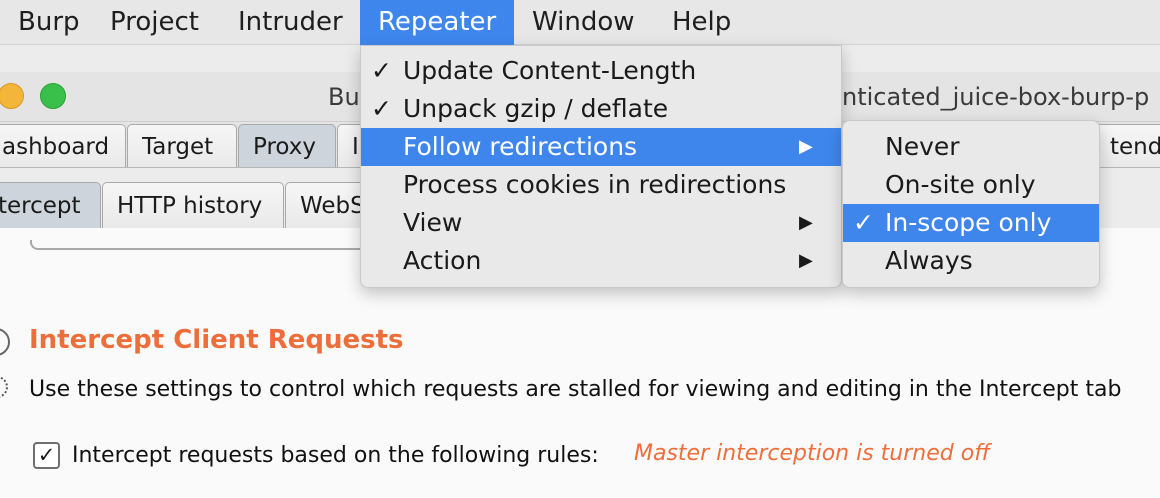  Describe the element at coordinates (49, 22) in the screenshot. I see `menu-burp: Burp` at that location.